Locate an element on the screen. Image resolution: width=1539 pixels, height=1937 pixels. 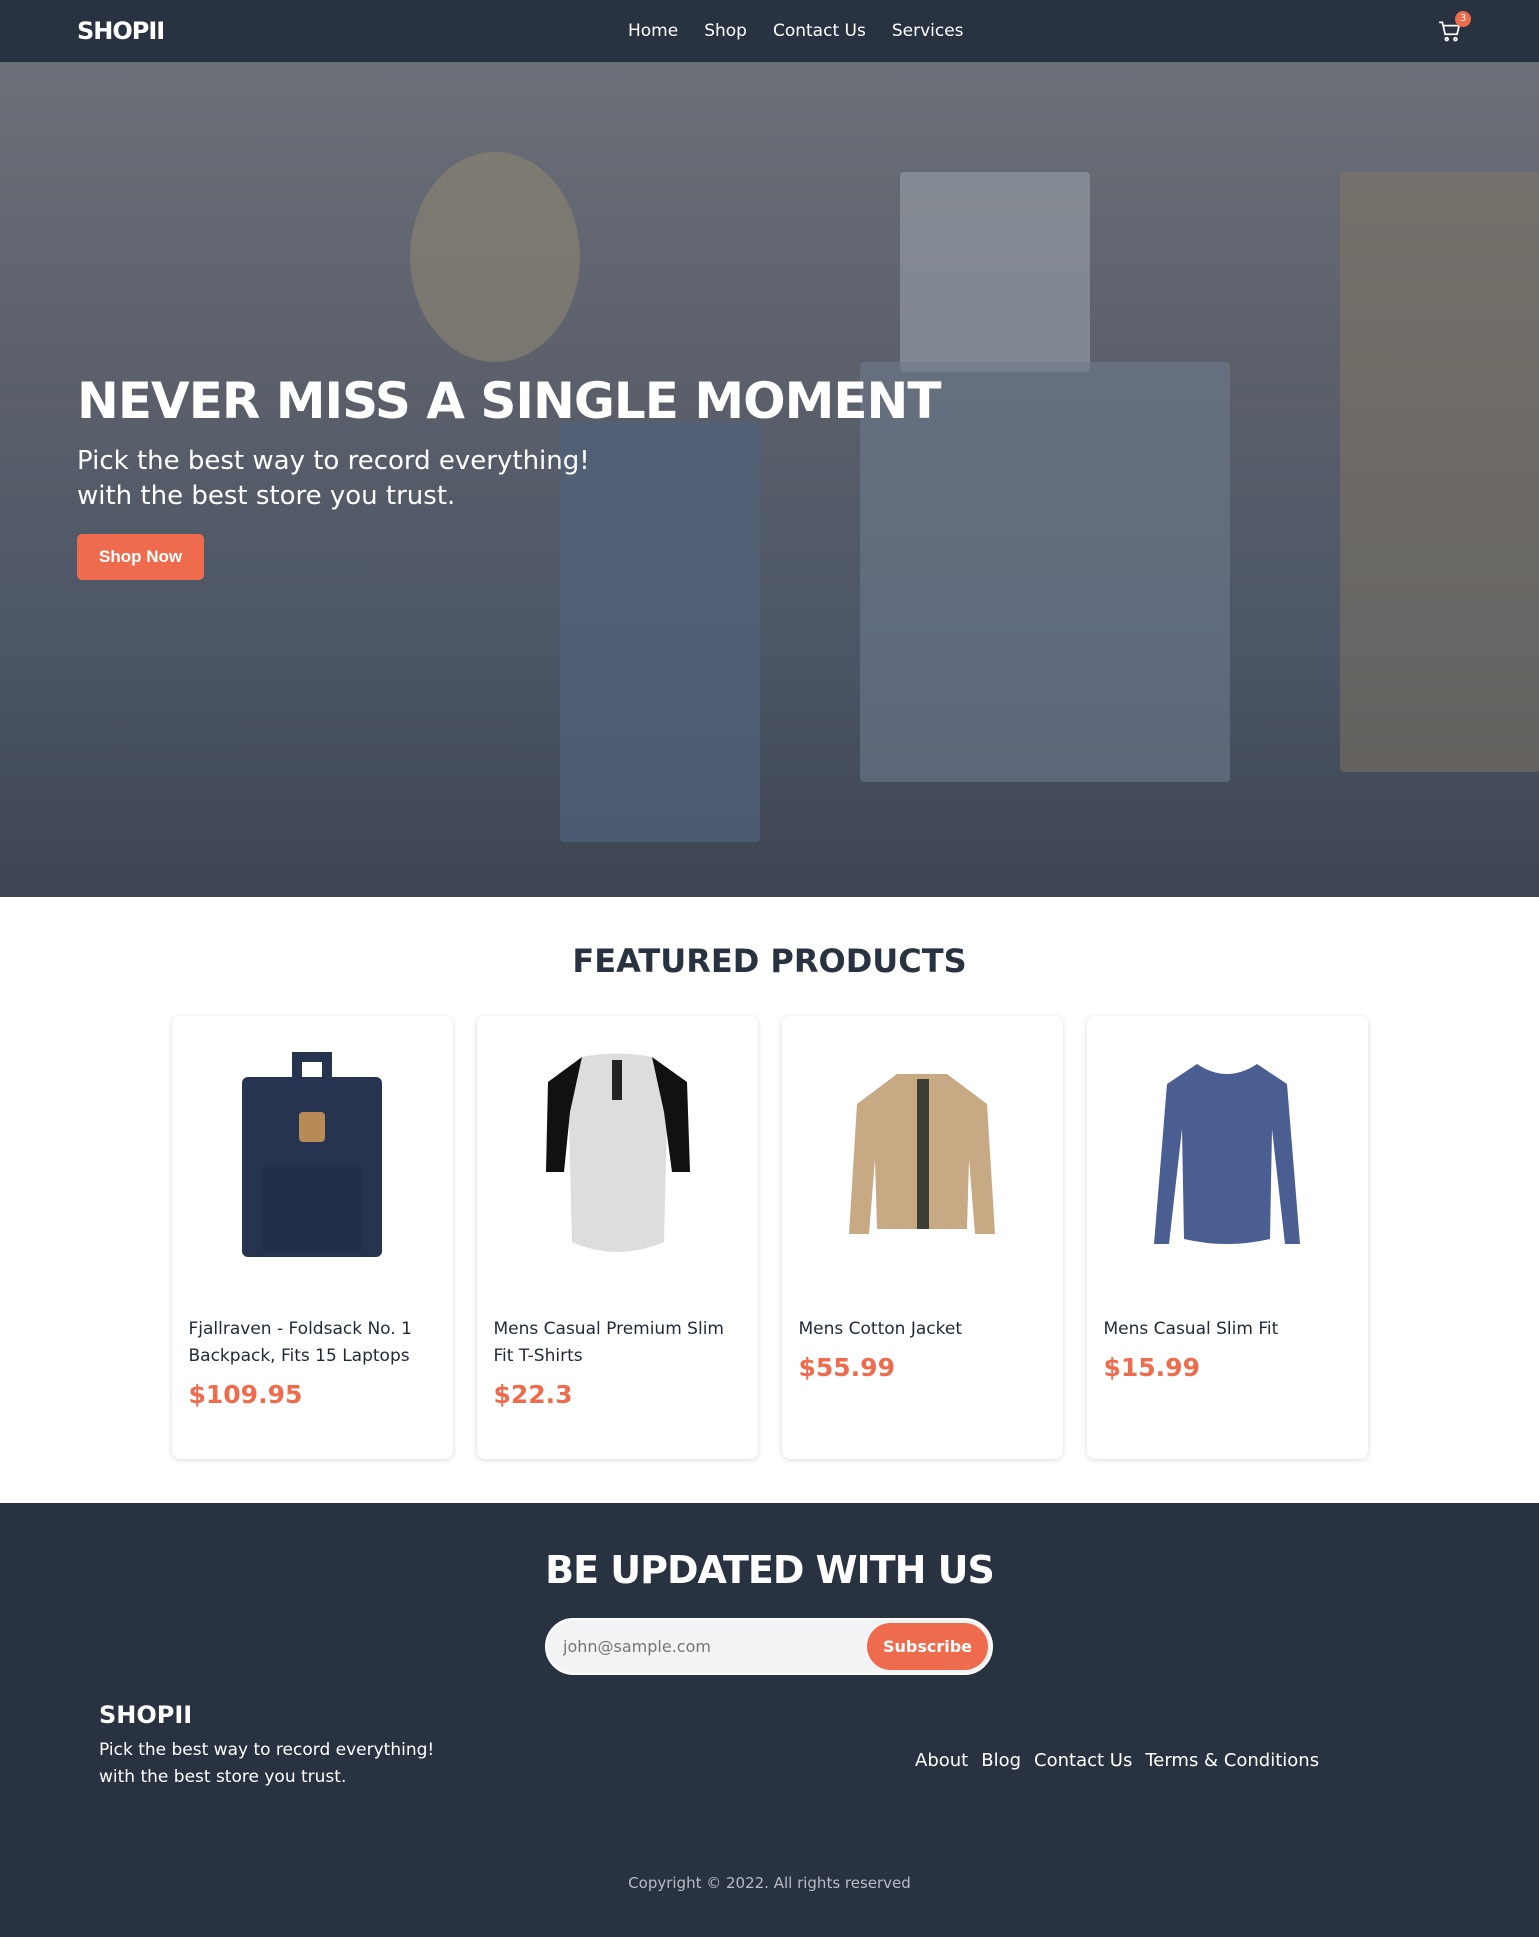
cart-badge: 3 is located at coordinates (1463, 19).